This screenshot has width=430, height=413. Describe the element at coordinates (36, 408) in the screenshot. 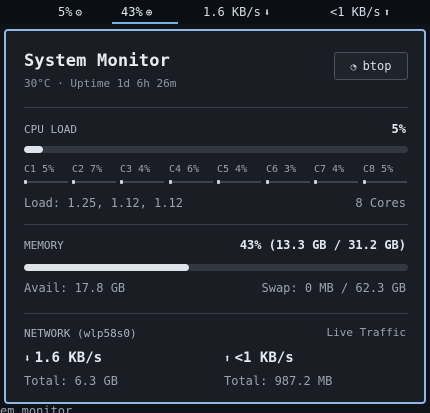

I see `background-text: em monitor` at that location.